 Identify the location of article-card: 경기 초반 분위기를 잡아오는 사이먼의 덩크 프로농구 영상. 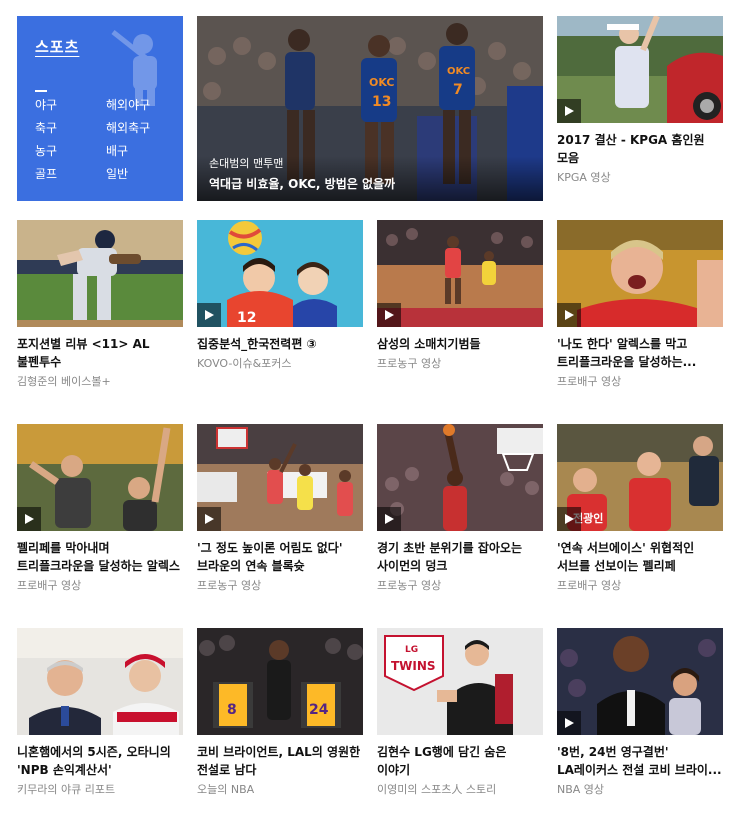
(460, 508).